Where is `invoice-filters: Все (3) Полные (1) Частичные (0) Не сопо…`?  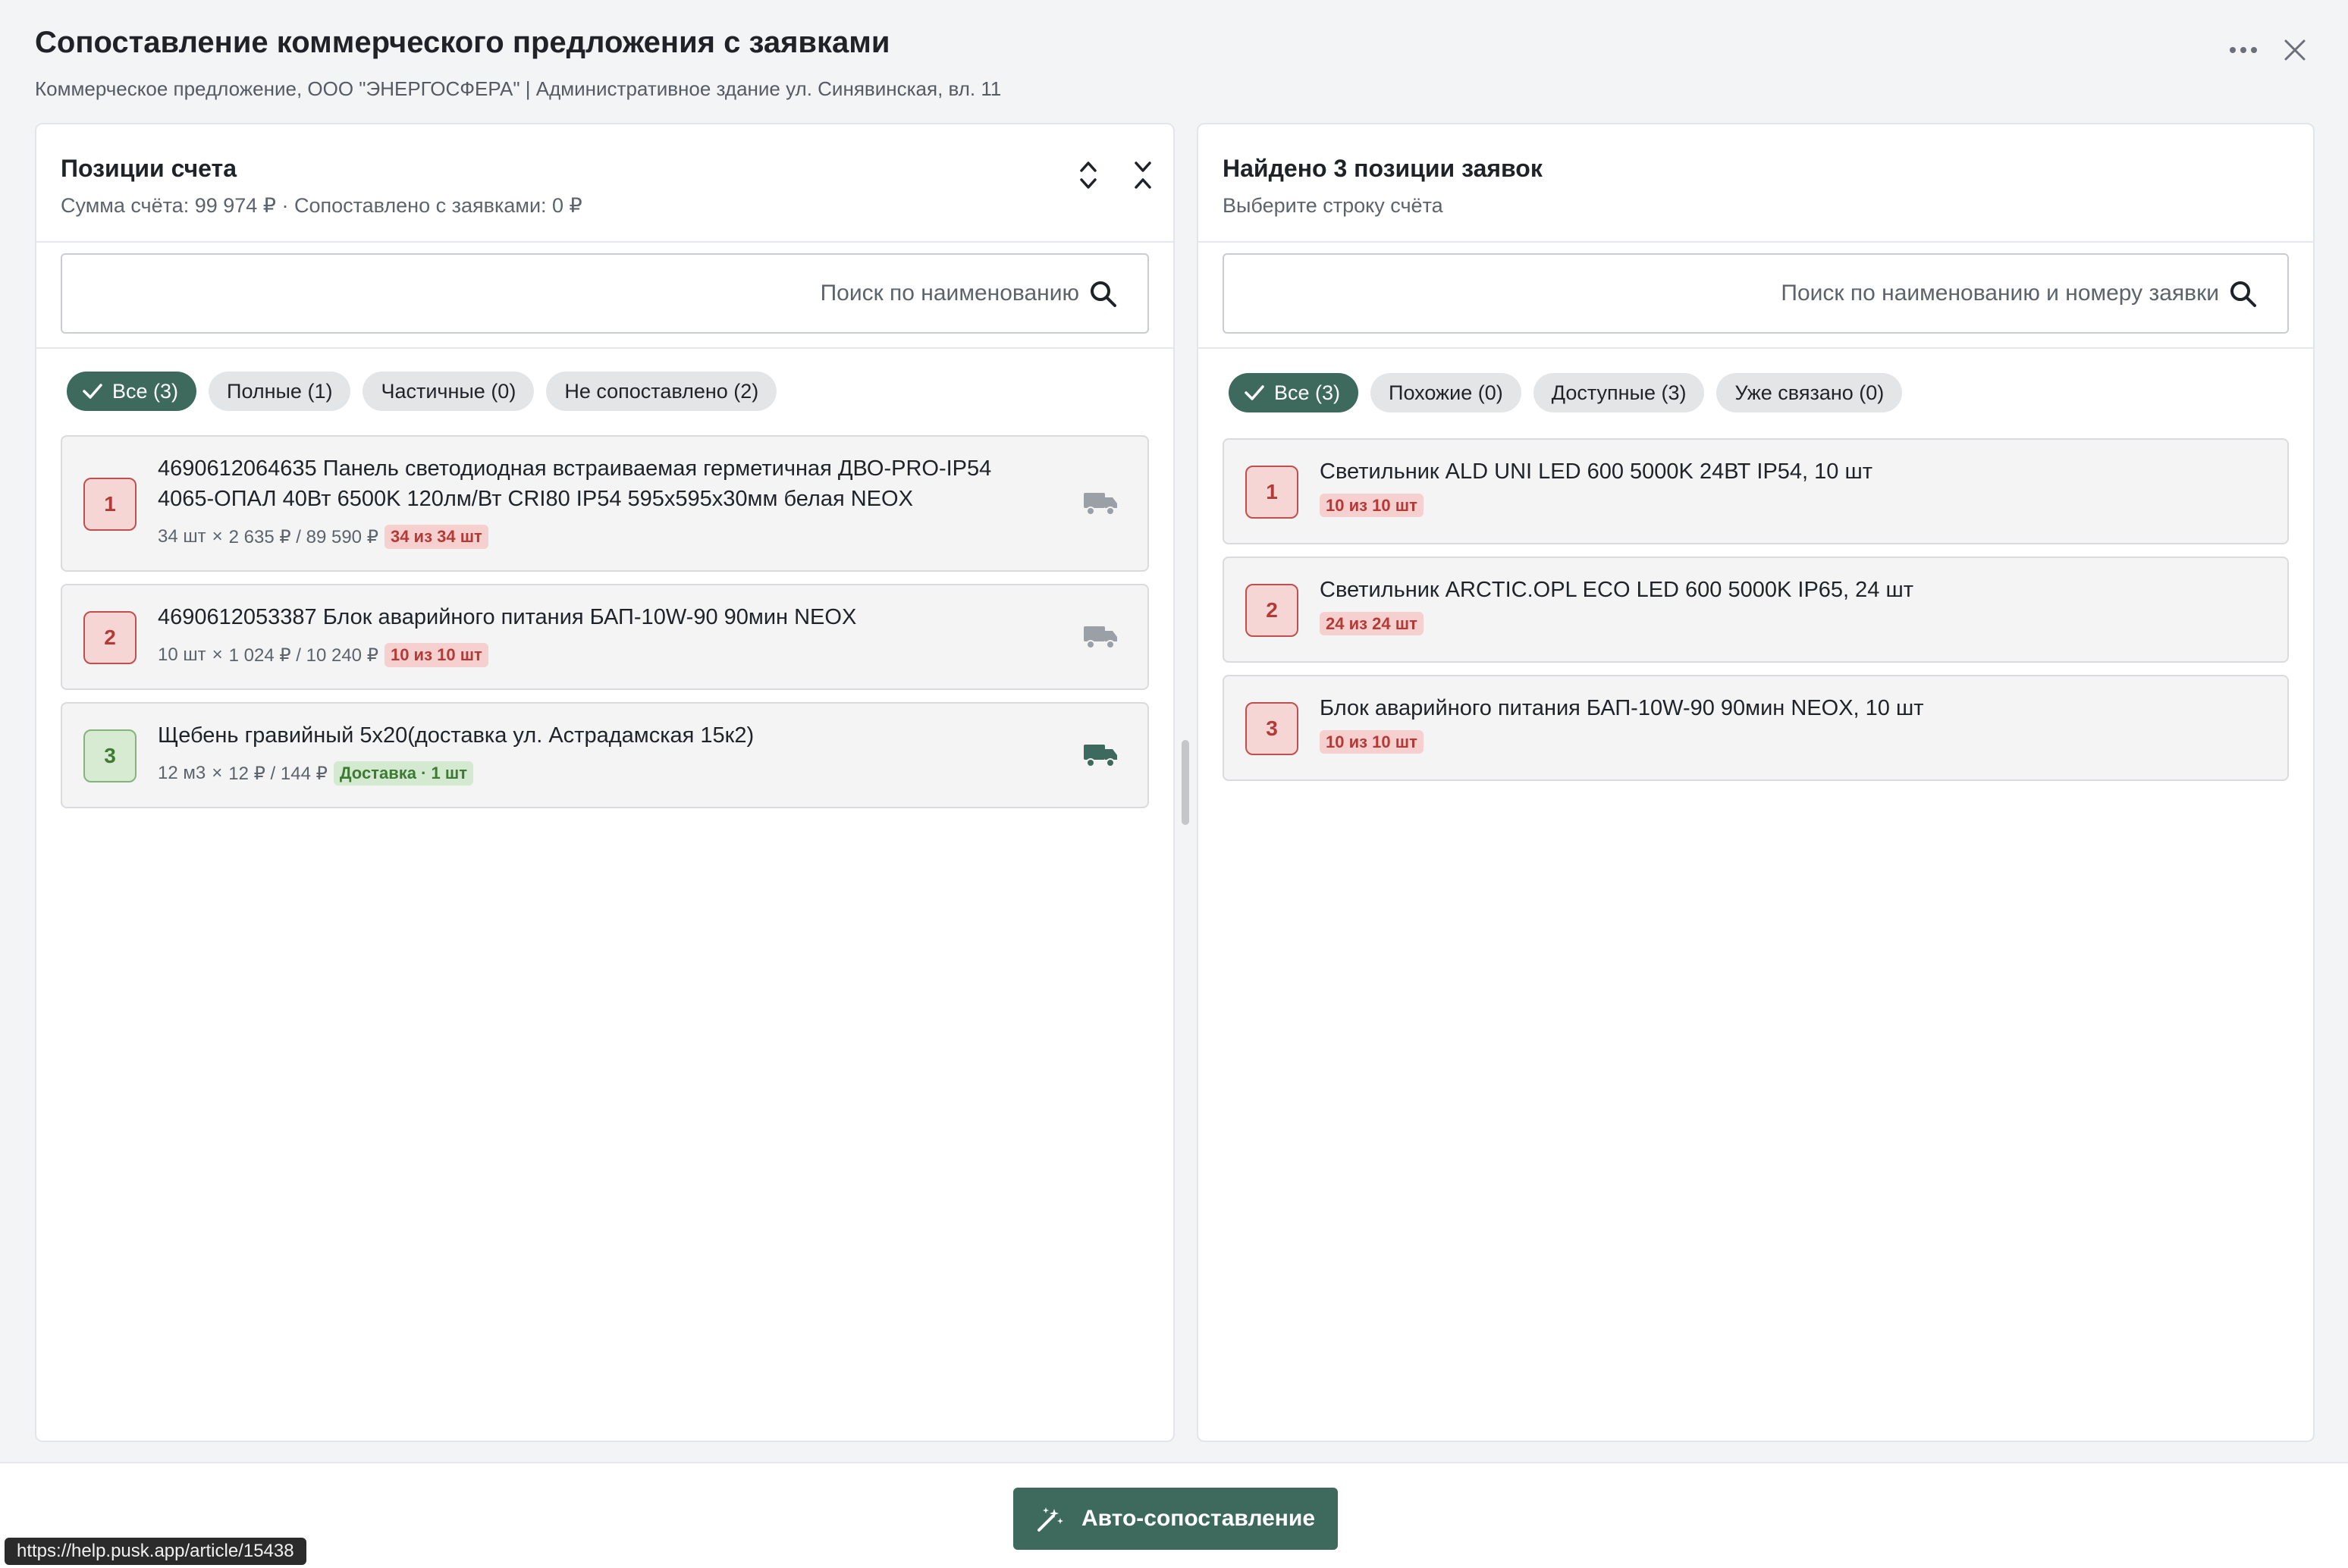
invoice-filters: Все (3) Полные (1) Частичные (0) Не сопо… is located at coordinates (608, 392).